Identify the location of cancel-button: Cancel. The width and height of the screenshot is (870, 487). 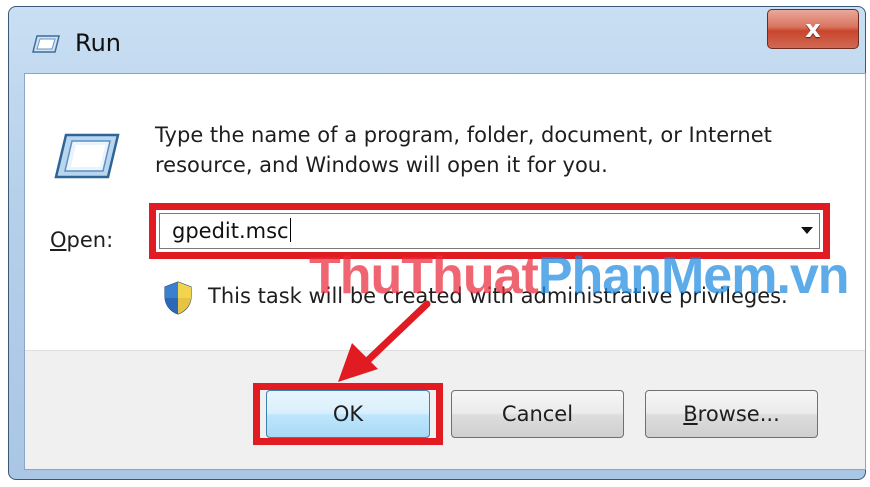
(537, 414).